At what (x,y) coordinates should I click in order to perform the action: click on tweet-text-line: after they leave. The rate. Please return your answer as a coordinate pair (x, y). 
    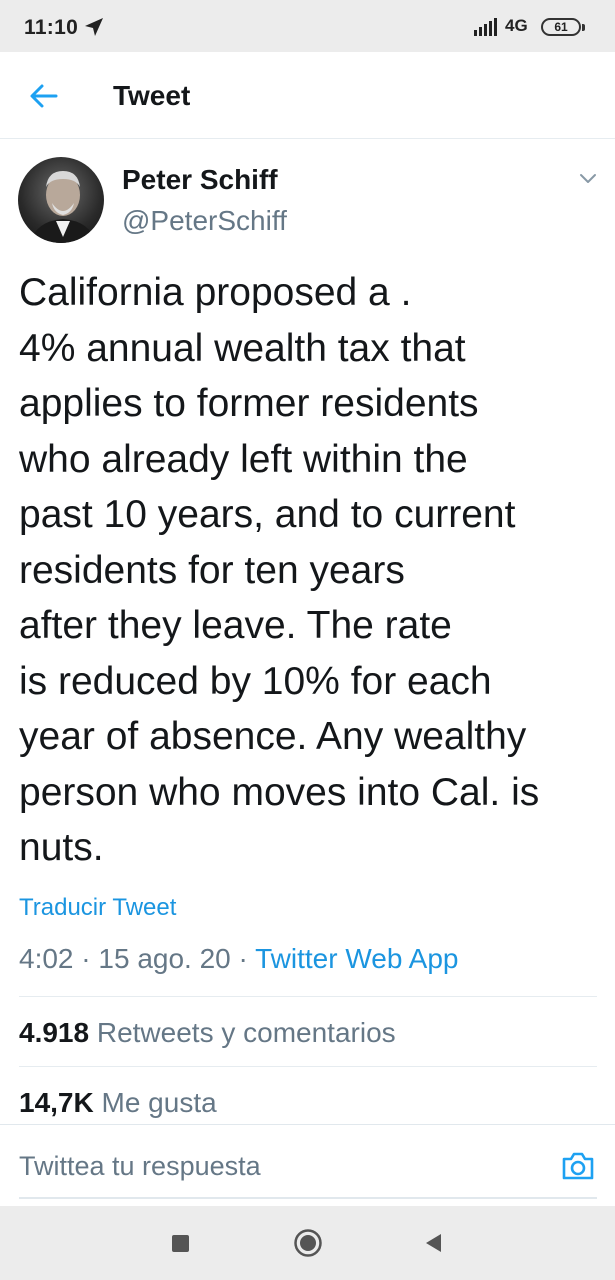
    Looking at the image, I should click on (235, 625).